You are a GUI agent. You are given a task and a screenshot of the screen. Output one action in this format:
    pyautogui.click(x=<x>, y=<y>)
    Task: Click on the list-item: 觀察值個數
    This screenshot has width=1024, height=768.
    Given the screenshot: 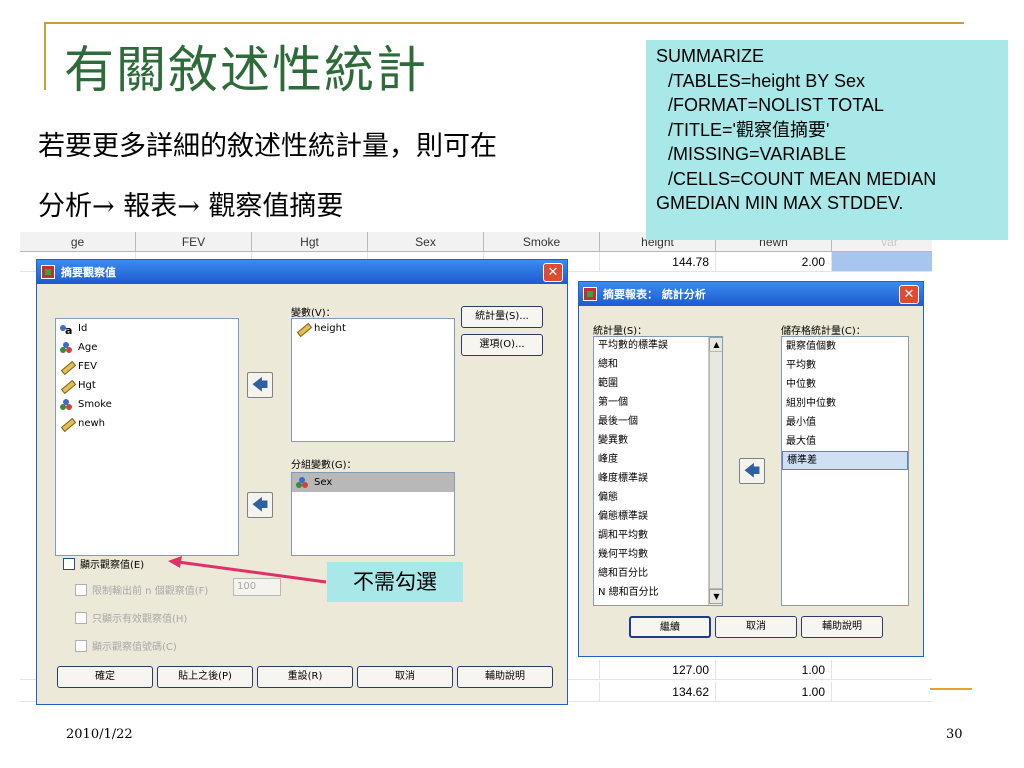 What is the action you would take?
    pyautogui.click(x=845, y=346)
    